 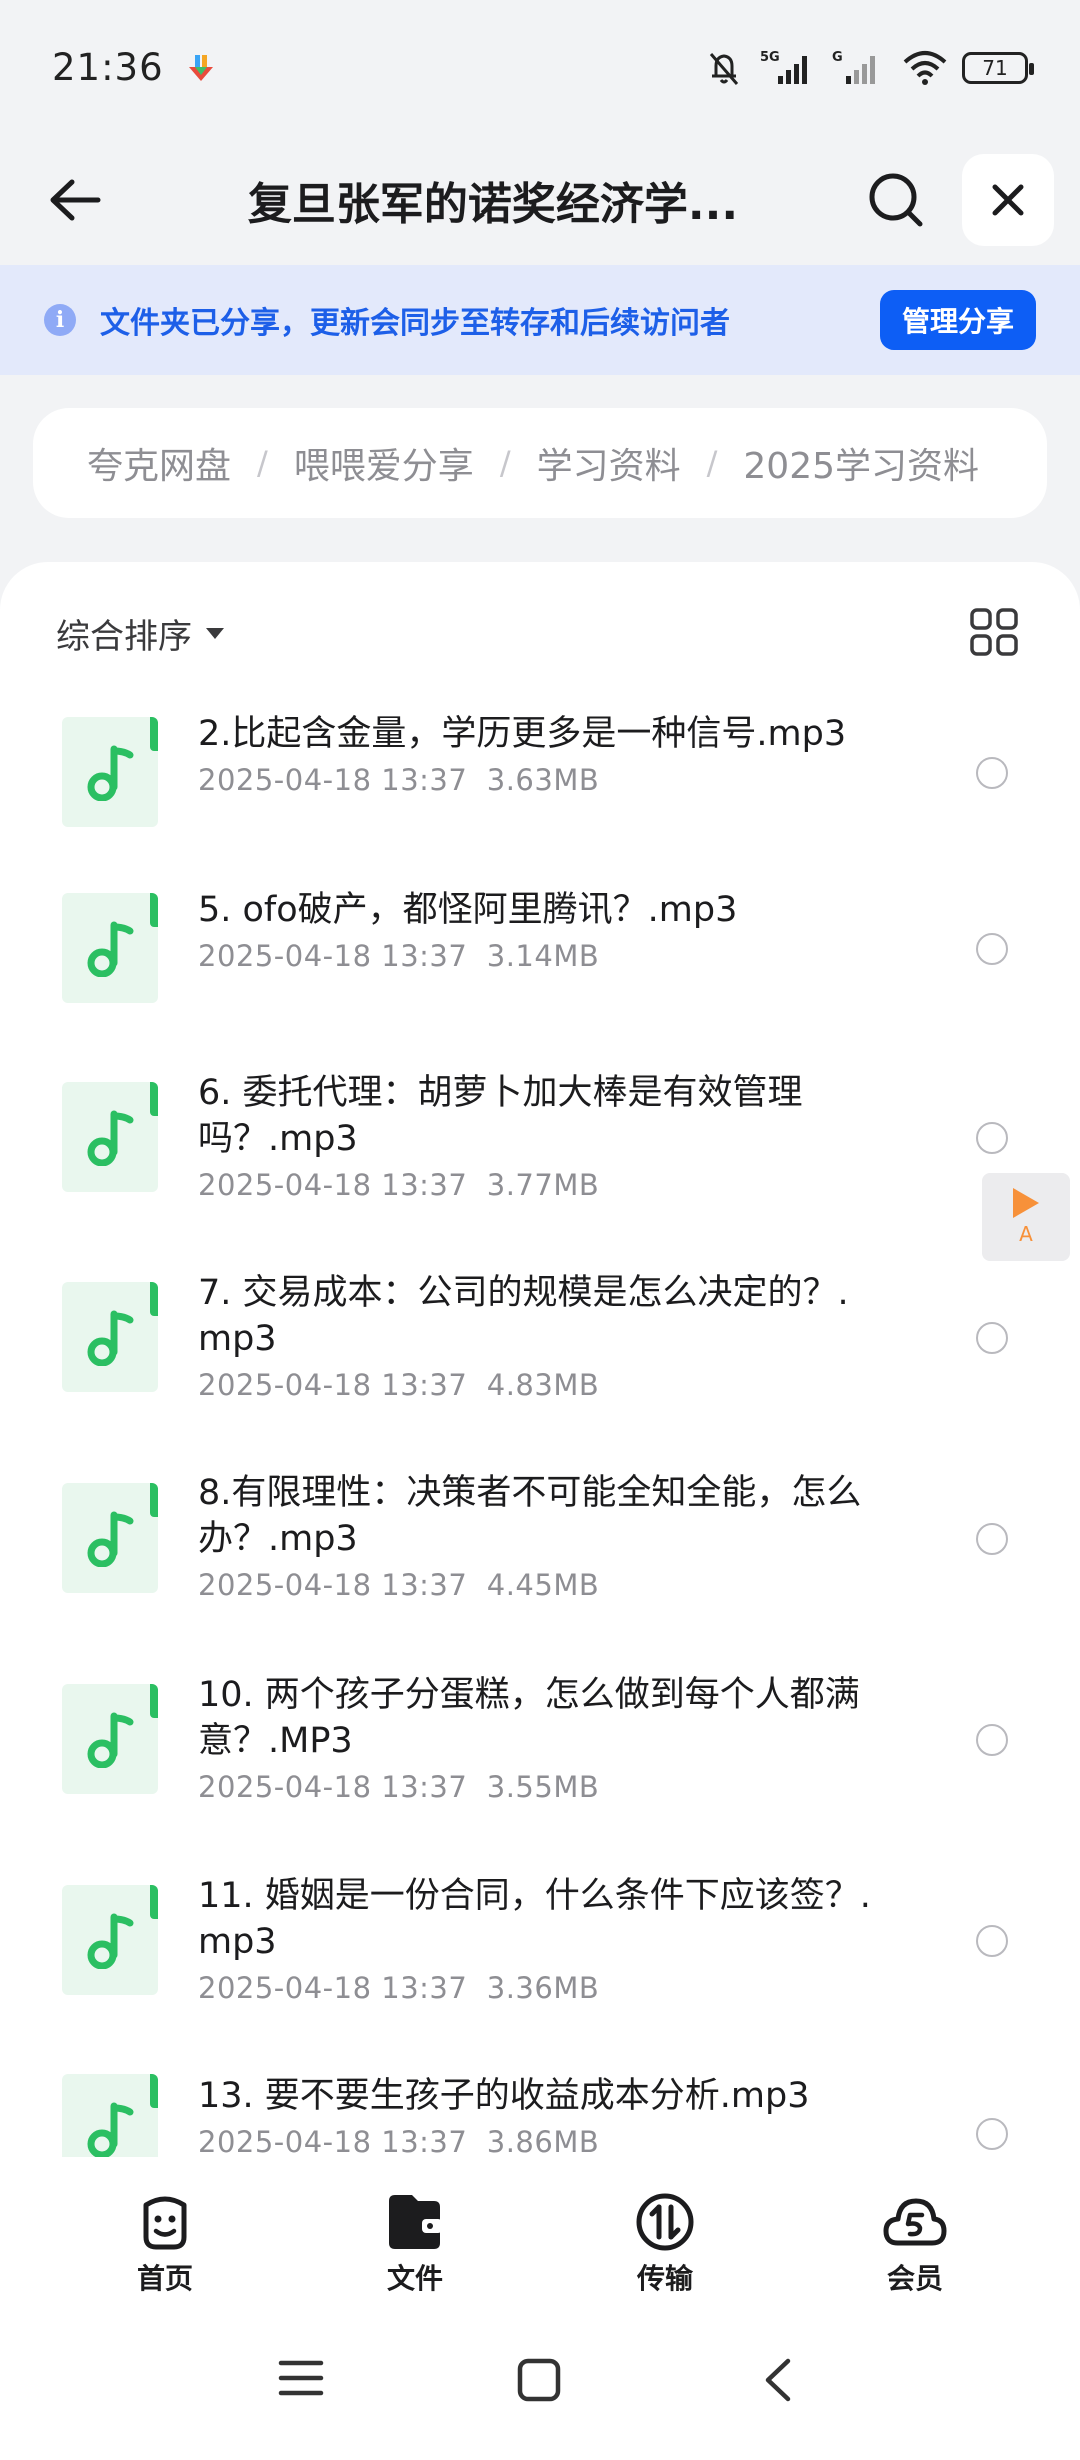 What do you see at coordinates (915, 2222) in the screenshot?
I see `cloud-vip-icon` at bounding box center [915, 2222].